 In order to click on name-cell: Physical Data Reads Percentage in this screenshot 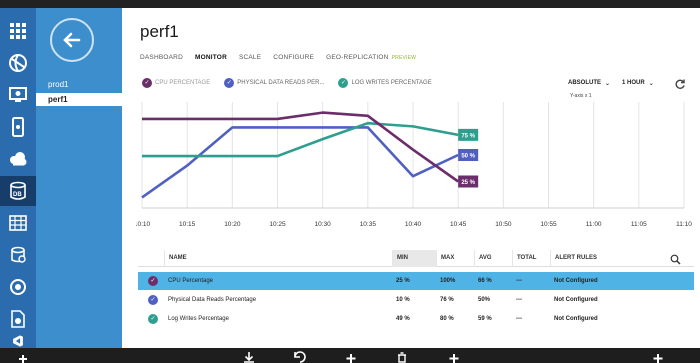, I will do `click(212, 300)`.